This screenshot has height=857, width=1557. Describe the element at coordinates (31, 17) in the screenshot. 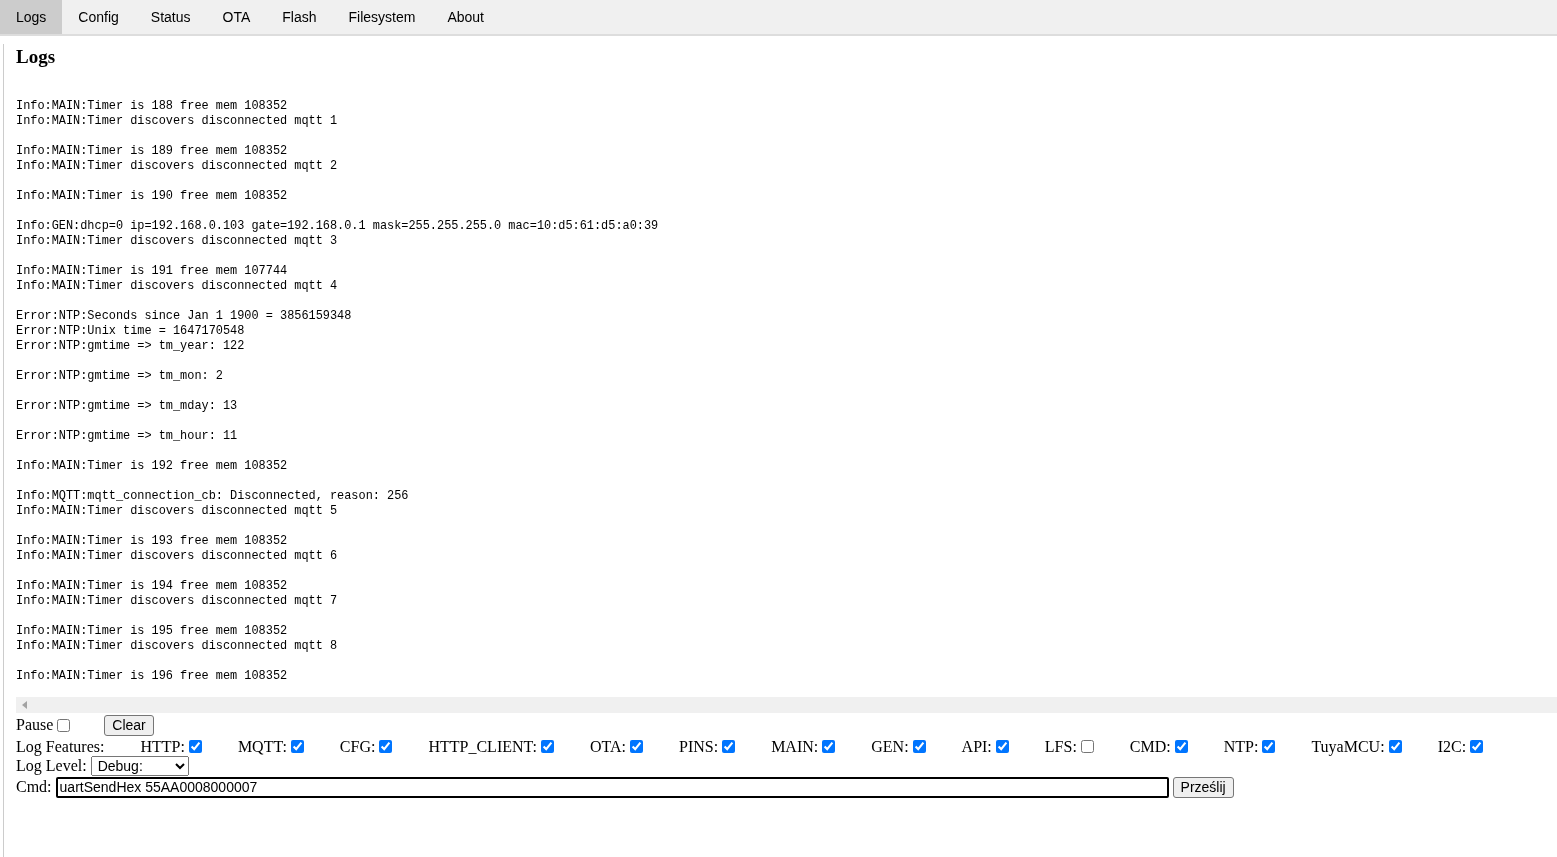

I see `tab: Logs` at that location.